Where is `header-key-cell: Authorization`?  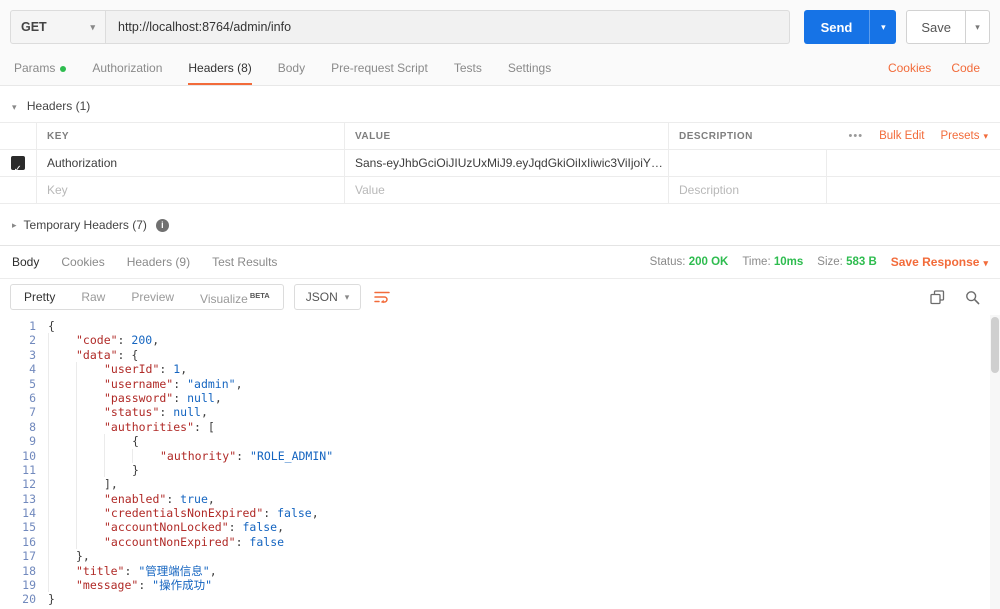 header-key-cell: Authorization is located at coordinates (190, 163).